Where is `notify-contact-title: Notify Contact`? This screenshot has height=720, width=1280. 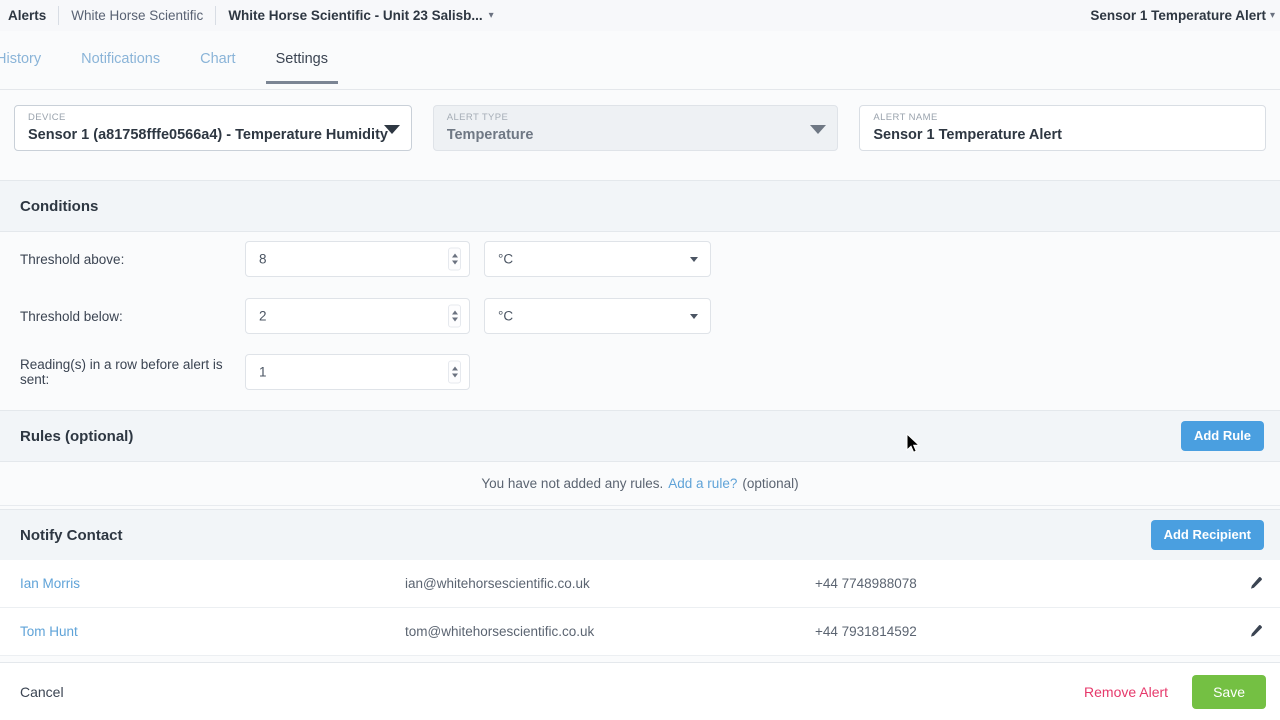
notify-contact-title: Notify Contact is located at coordinates (71, 535).